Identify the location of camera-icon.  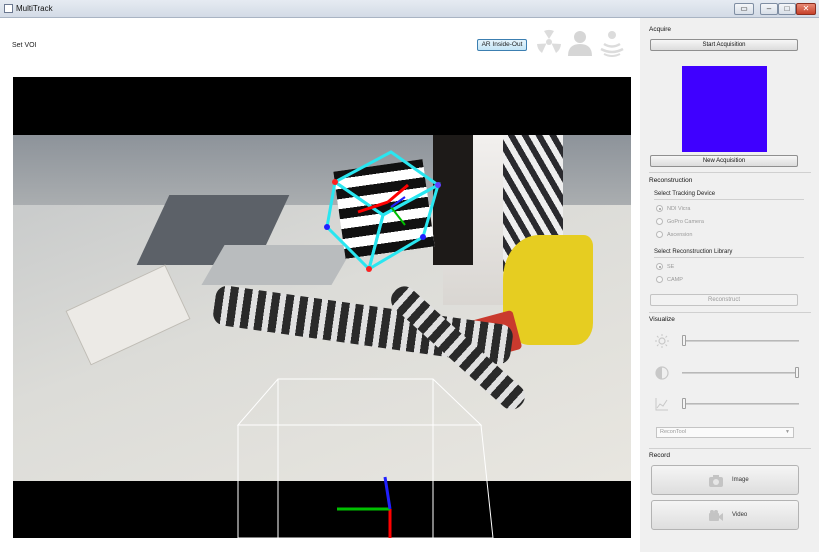
(716, 481).